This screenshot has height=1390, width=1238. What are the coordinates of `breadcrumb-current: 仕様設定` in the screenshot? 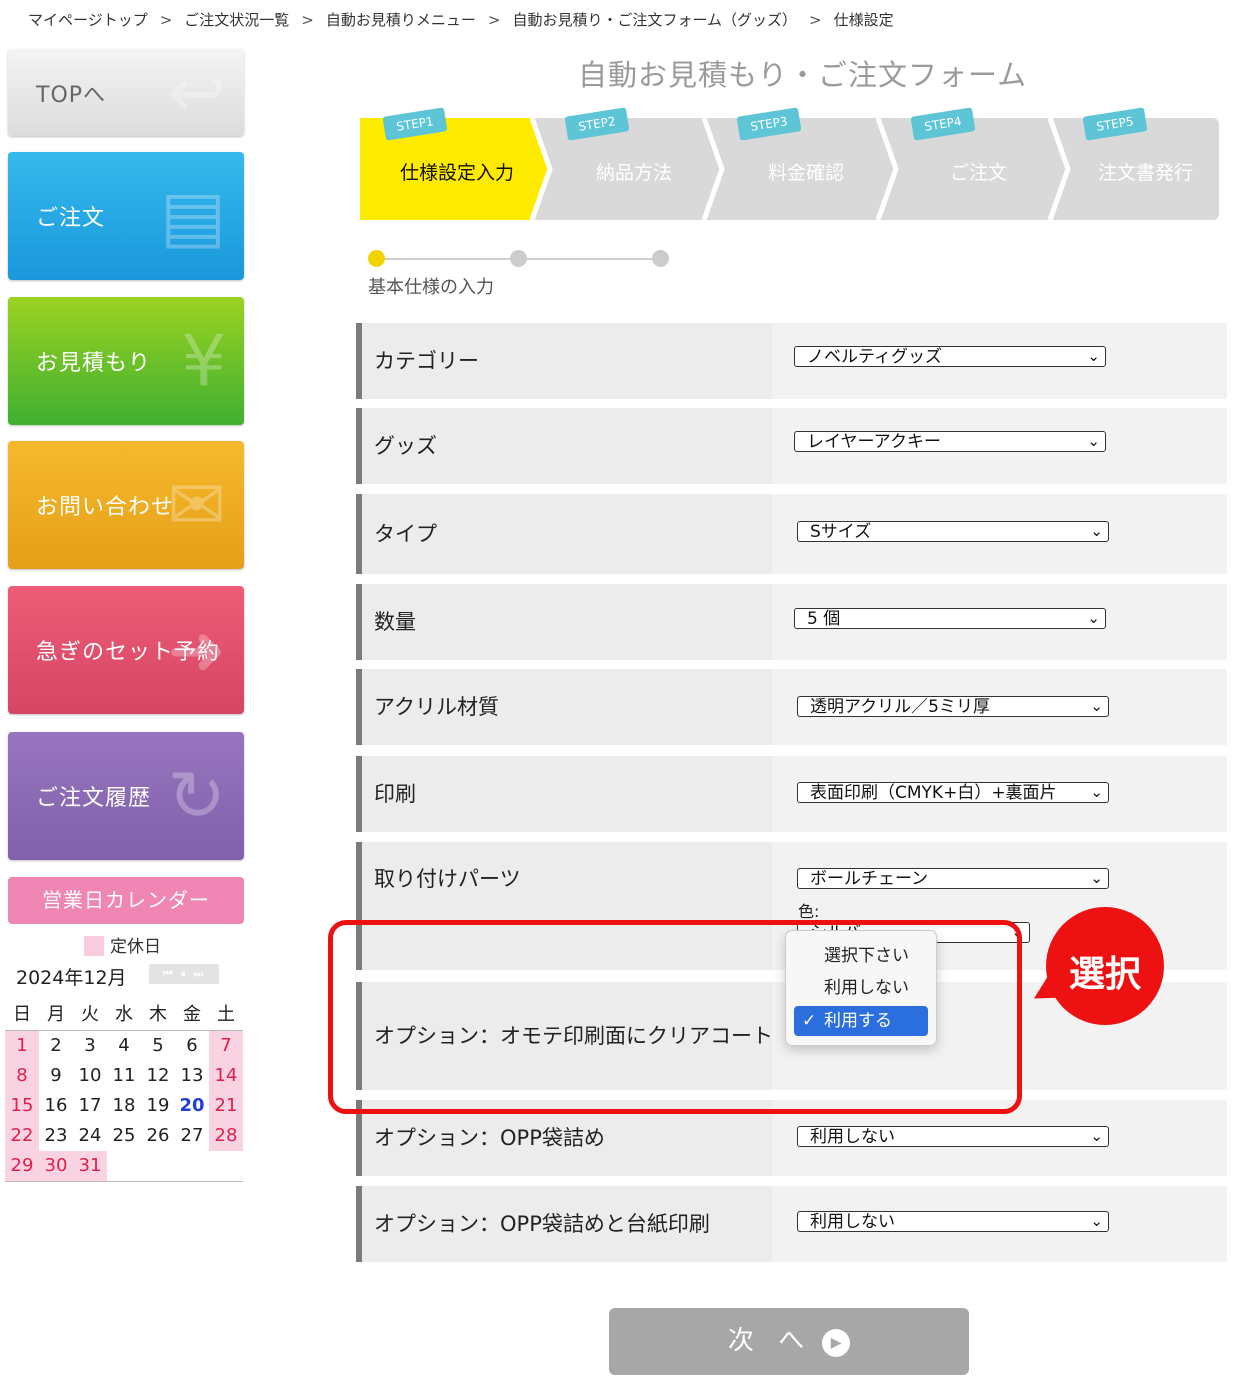 It's located at (863, 20).